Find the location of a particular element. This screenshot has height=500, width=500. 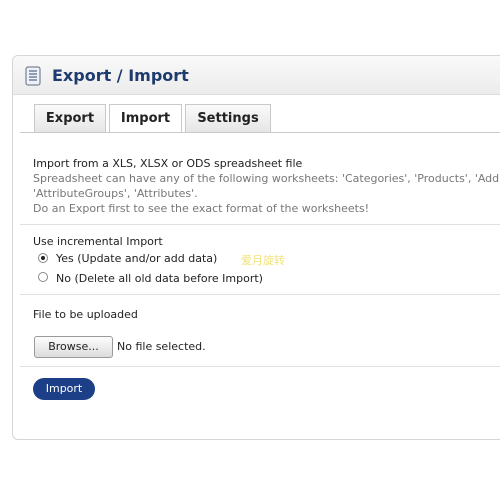

radio-no is located at coordinates (43, 277).